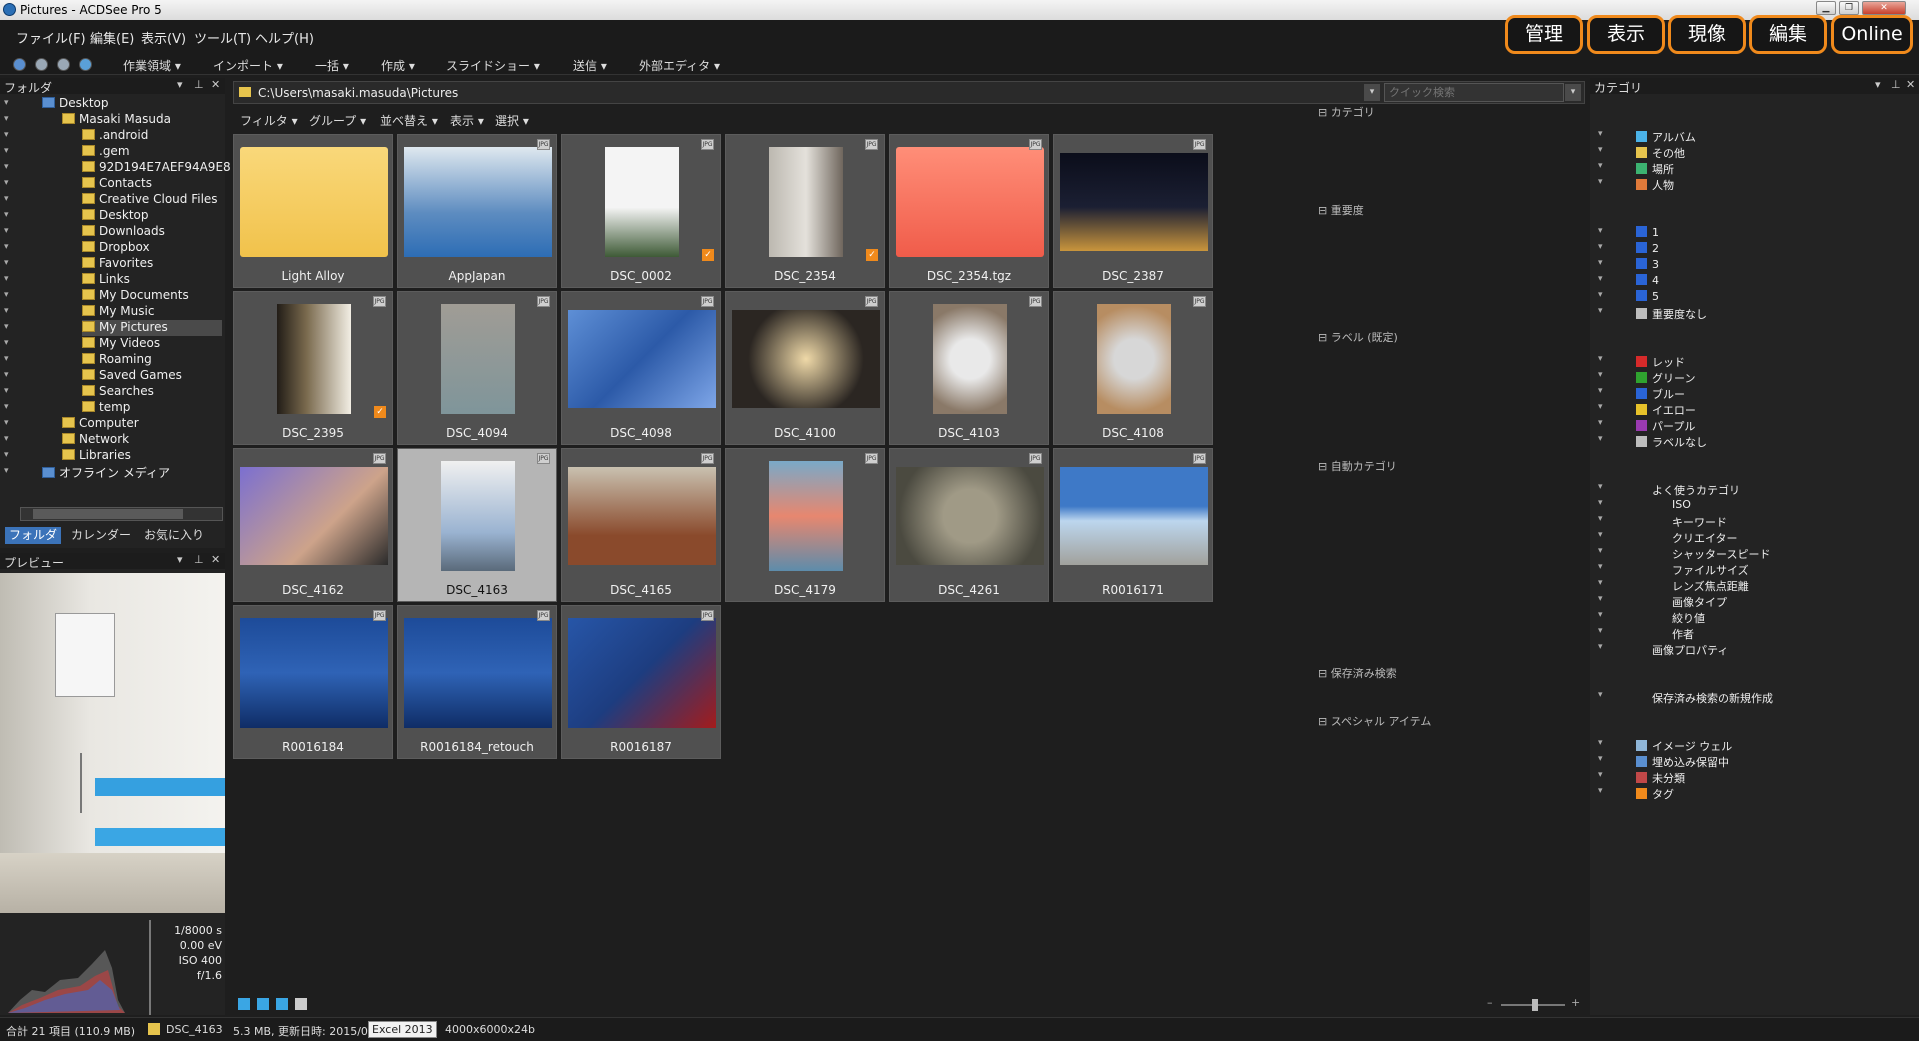  Describe the element at coordinates (805, 211) in the screenshot. I see `thumbnail-item: JPG ✓ DSC_2354` at that location.